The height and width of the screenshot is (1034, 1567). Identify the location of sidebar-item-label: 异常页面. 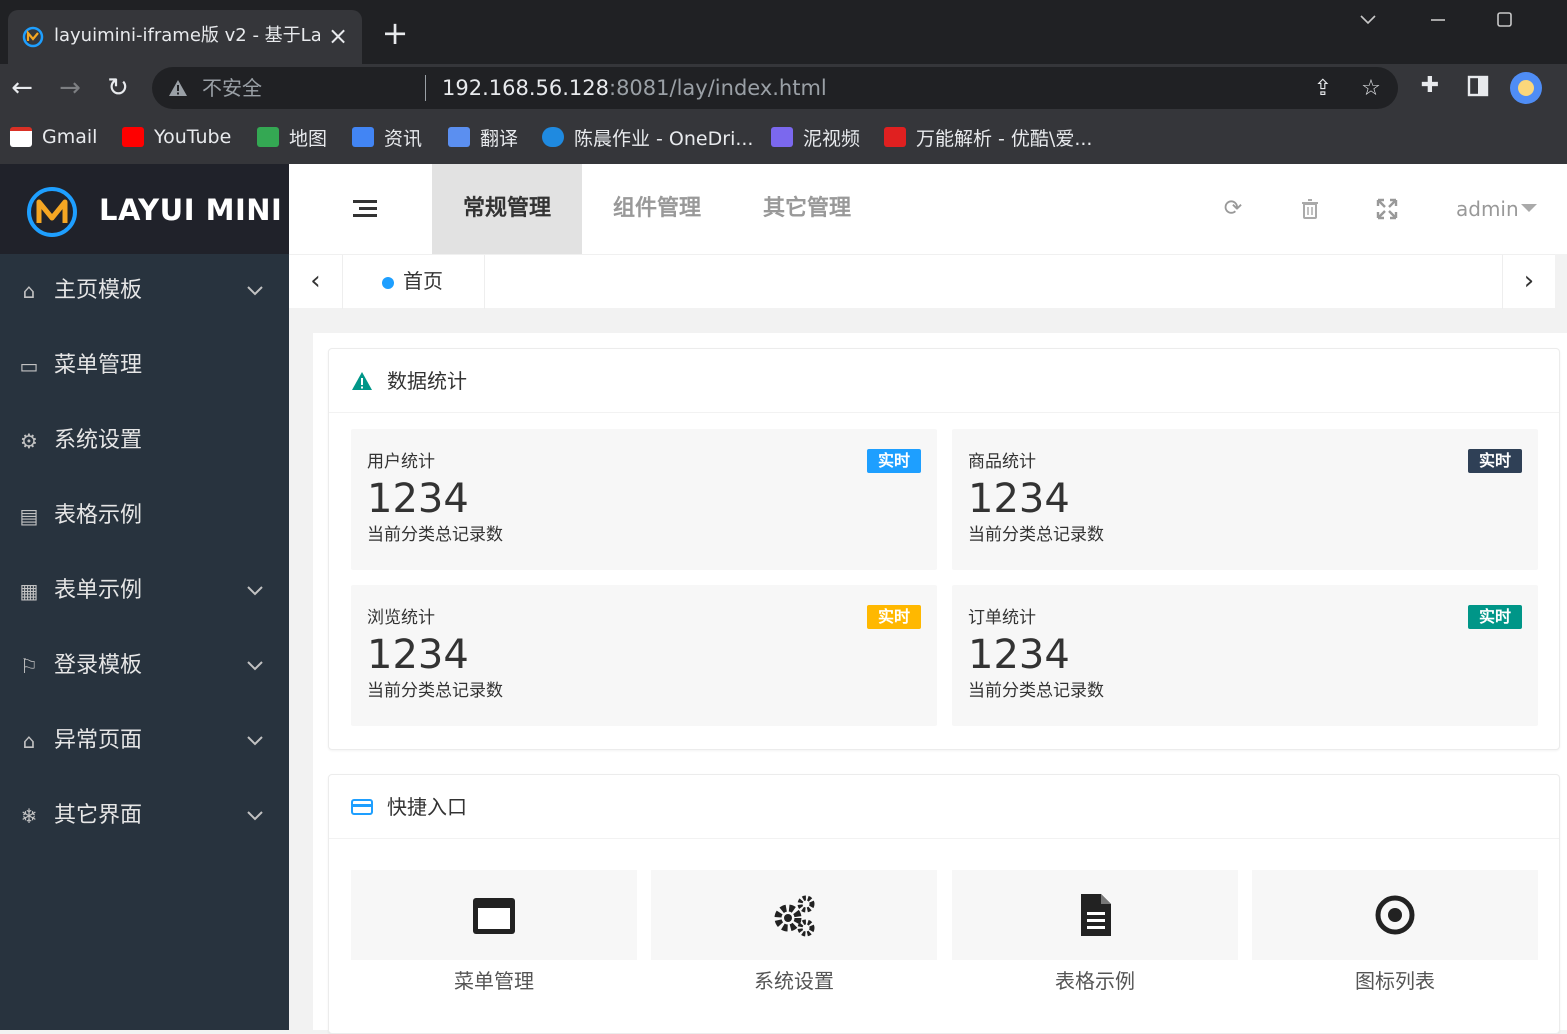
(98, 740).